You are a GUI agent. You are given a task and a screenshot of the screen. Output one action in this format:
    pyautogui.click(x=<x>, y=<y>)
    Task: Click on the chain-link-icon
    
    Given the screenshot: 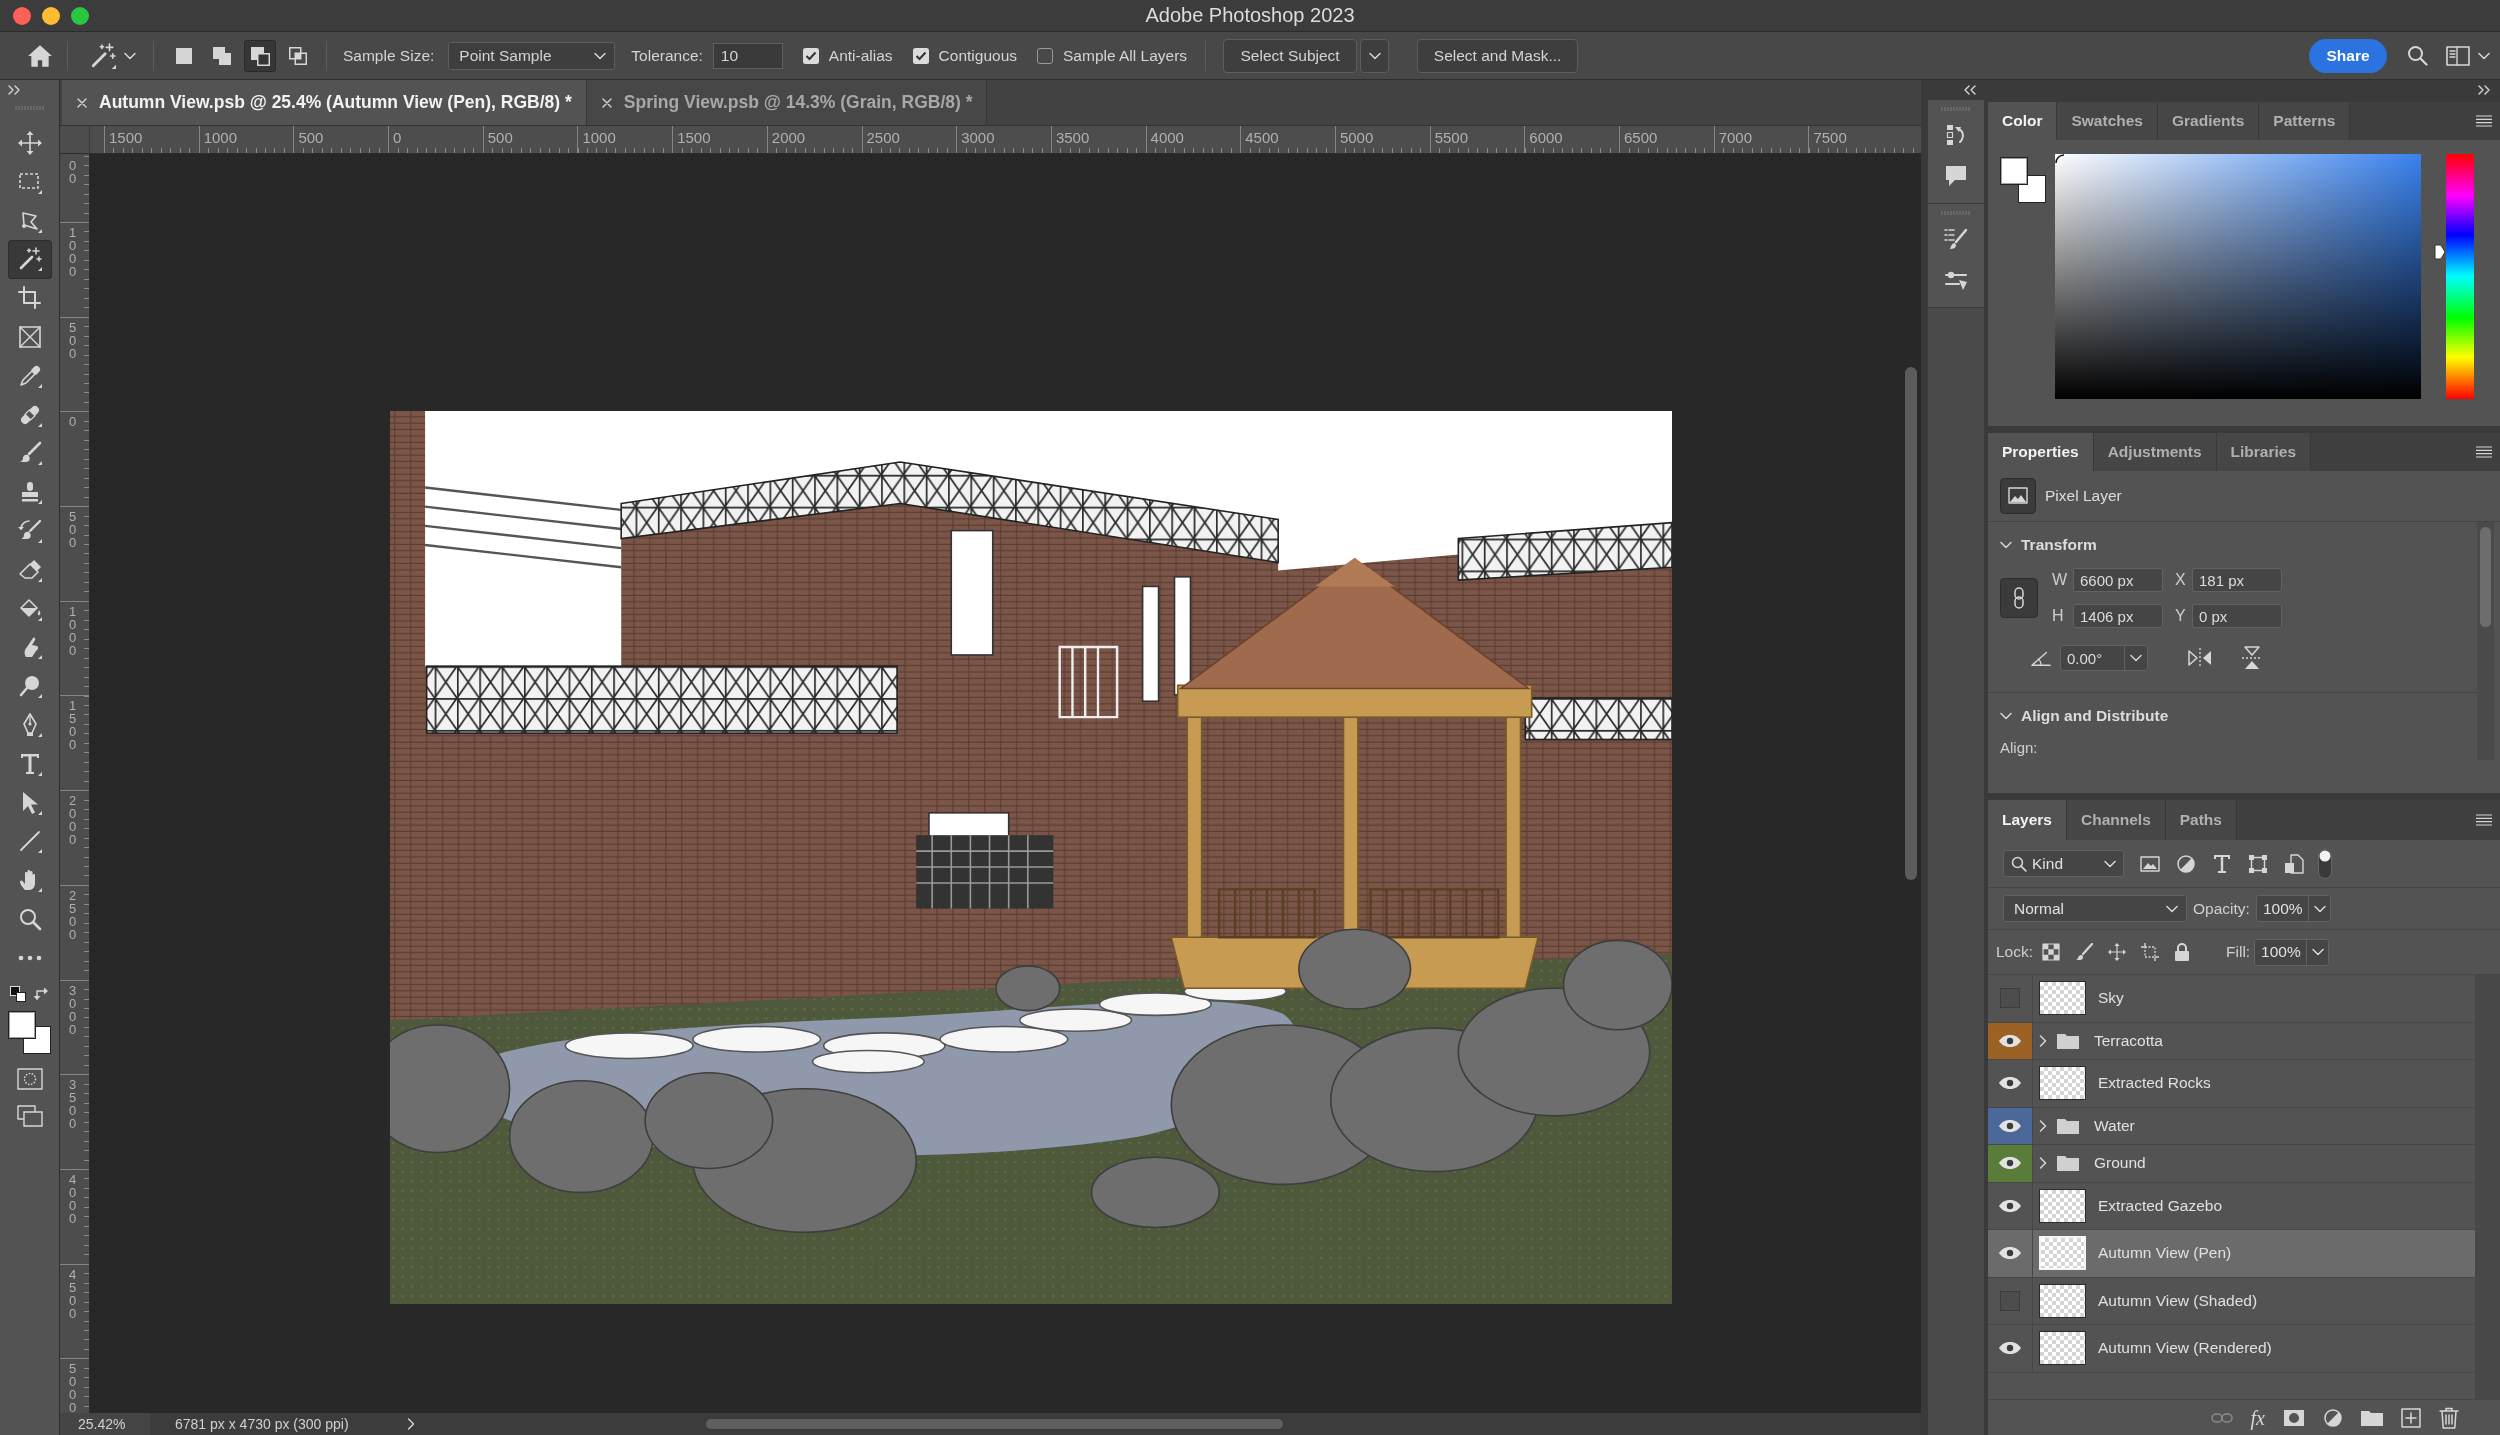 What is the action you would take?
    pyautogui.click(x=2019, y=598)
    